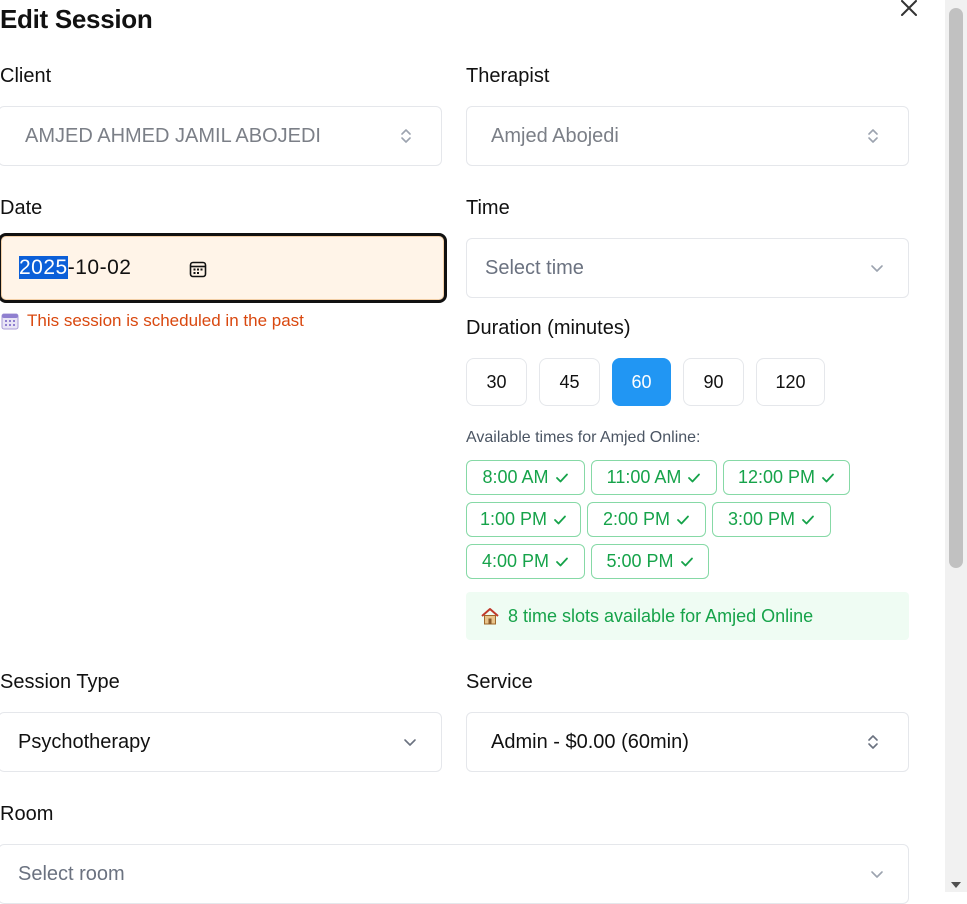  Describe the element at coordinates (909, 9) in the screenshot. I see `close-icon` at that location.